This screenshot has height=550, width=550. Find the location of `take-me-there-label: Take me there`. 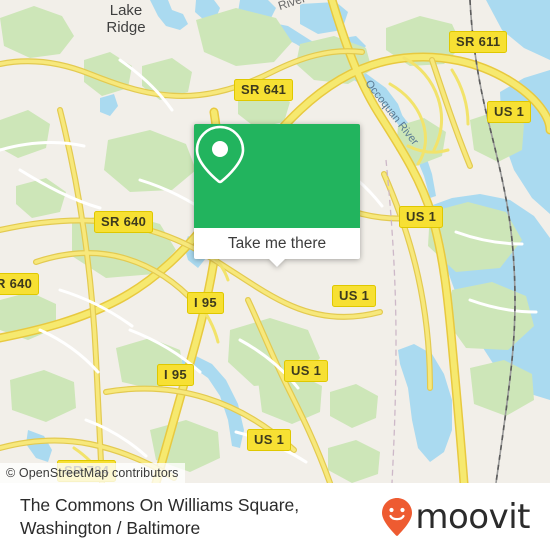

take-me-there-label: Take me there is located at coordinates (277, 243).